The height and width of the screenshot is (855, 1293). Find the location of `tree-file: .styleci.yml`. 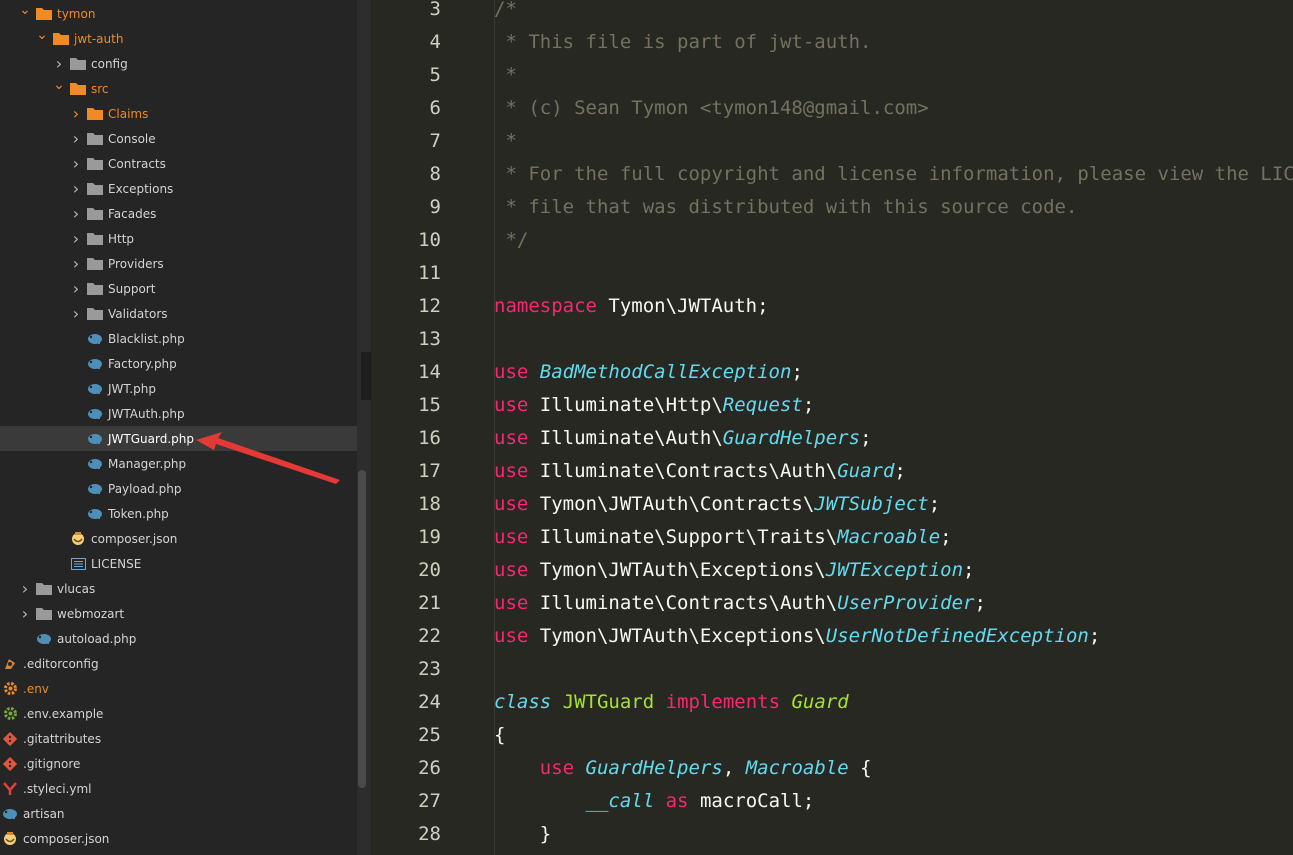

tree-file: .styleci.yml is located at coordinates (178, 788).